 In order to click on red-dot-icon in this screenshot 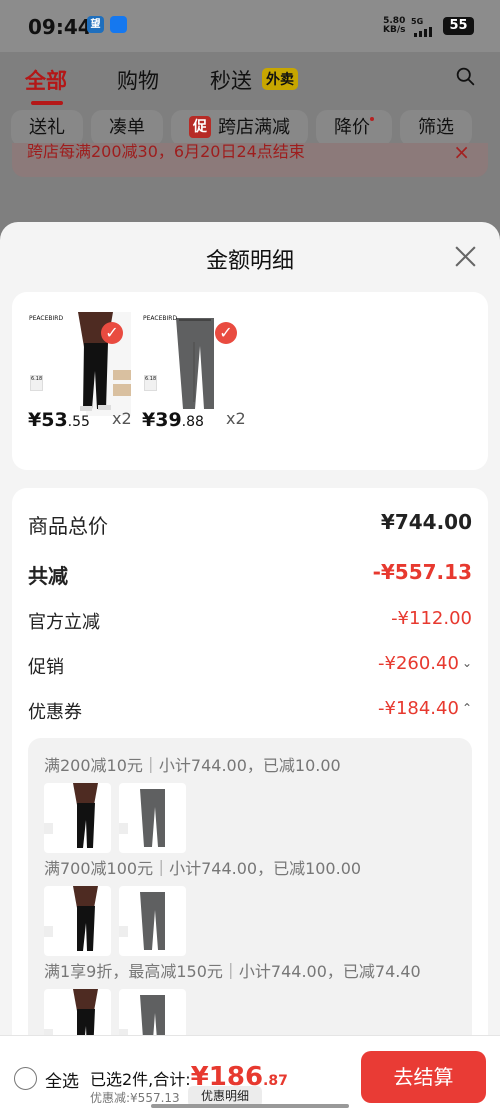, I will do `click(372, 119)`.